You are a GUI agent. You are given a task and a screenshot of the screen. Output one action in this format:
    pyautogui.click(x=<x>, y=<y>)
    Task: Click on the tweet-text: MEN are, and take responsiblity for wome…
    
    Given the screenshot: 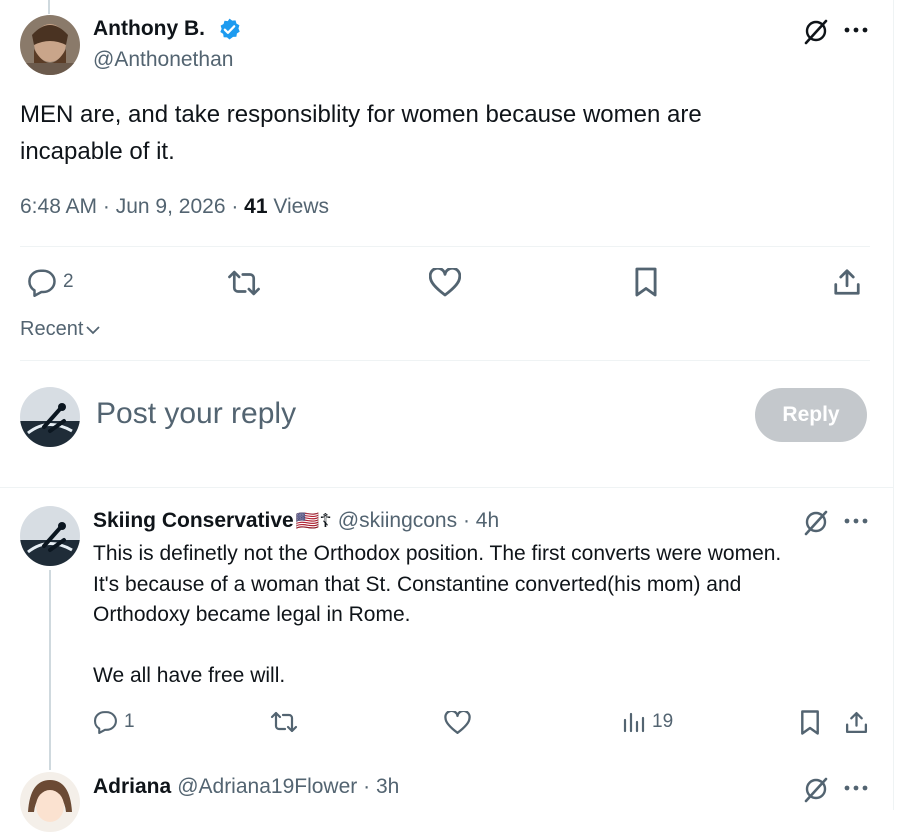 What is the action you would take?
    pyautogui.click(x=450, y=133)
    